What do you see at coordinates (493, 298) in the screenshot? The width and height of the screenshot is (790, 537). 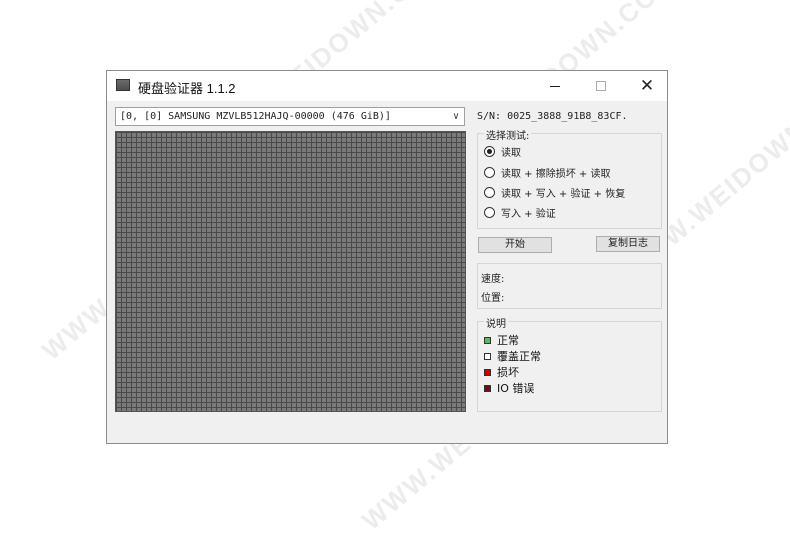 I see `position-label: 位置:` at bounding box center [493, 298].